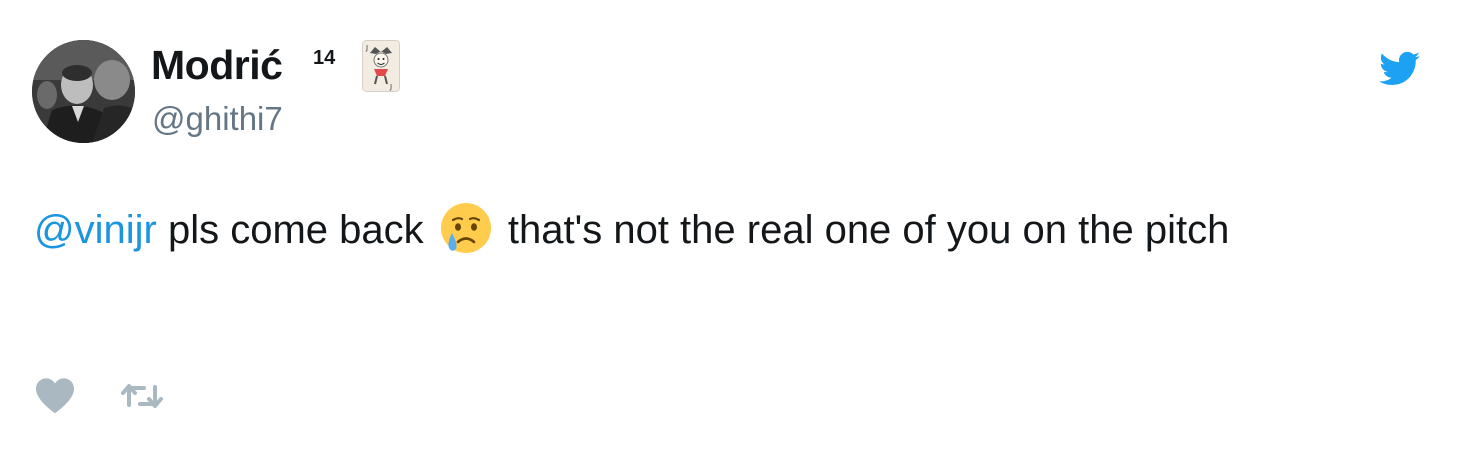 This screenshot has height=453, width=1460. Describe the element at coordinates (381, 66) in the screenshot. I see `joker-playing-card-icon: J J` at that location.